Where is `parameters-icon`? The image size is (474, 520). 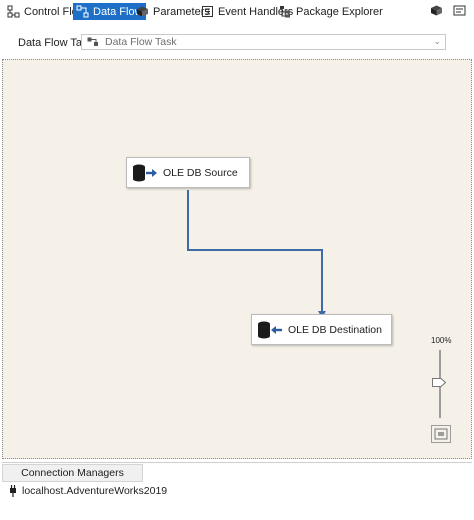
parameters-icon is located at coordinates (142, 11).